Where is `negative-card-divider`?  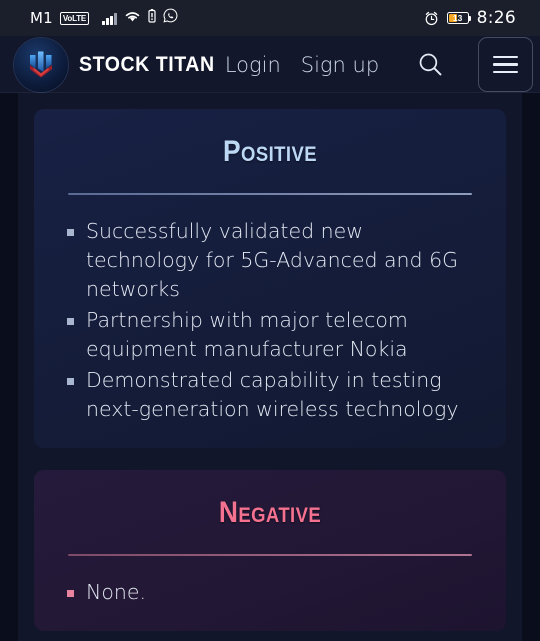 negative-card-divider is located at coordinates (270, 555).